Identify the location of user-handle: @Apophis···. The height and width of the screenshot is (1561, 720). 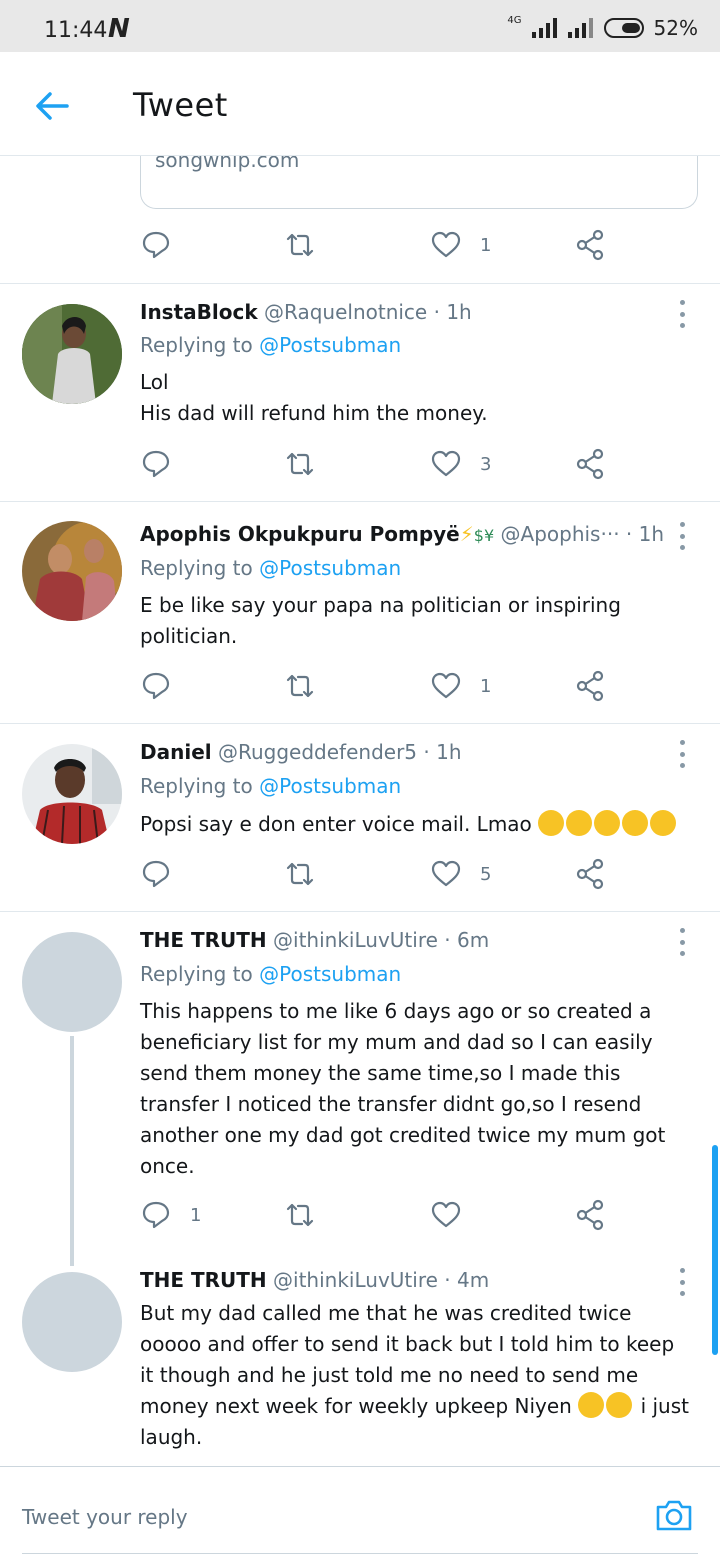
(560, 534).